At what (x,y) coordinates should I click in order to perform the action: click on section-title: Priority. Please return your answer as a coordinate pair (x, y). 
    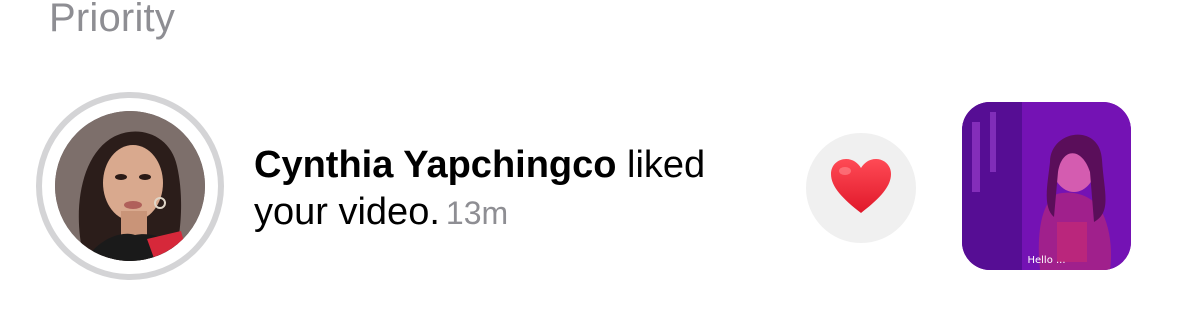
    Looking at the image, I should click on (112, 20).